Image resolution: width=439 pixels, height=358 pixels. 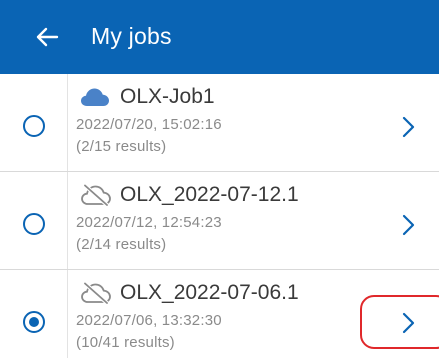 I want to click on job-name: OLX-Job1, so click(x=167, y=96).